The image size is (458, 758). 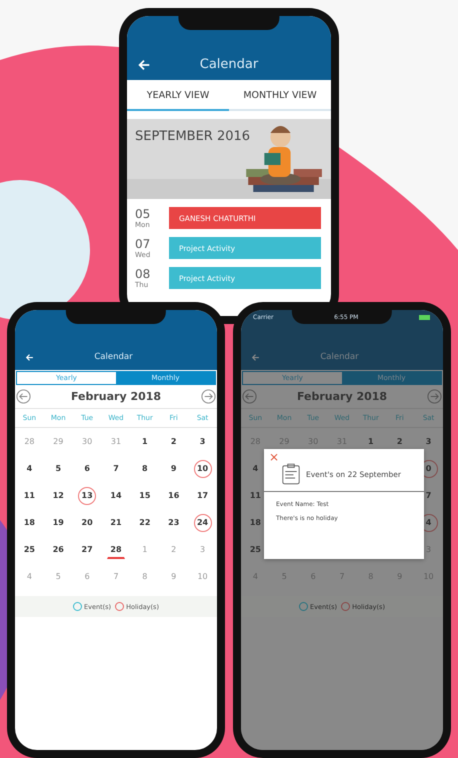 What do you see at coordinates (425, 317) in the screenshot?
I see `battery-icon` at bounding box center [425, 317].